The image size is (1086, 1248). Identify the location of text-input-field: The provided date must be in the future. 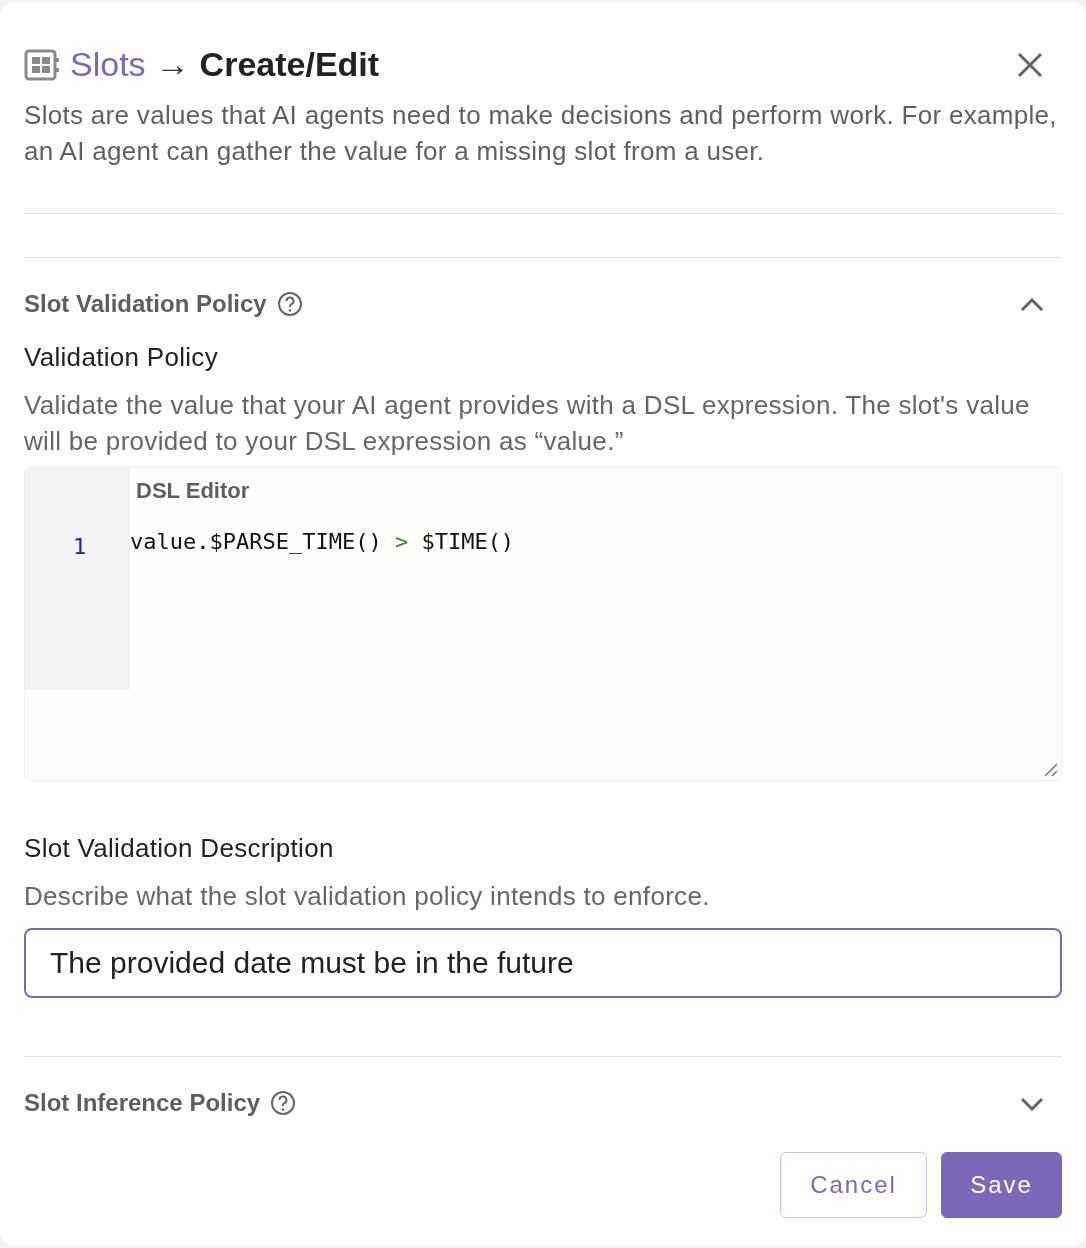
(543, 963).